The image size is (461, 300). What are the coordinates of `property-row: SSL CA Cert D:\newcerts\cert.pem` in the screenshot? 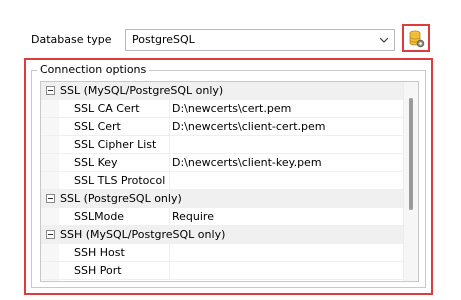 It's located at (222, 109).